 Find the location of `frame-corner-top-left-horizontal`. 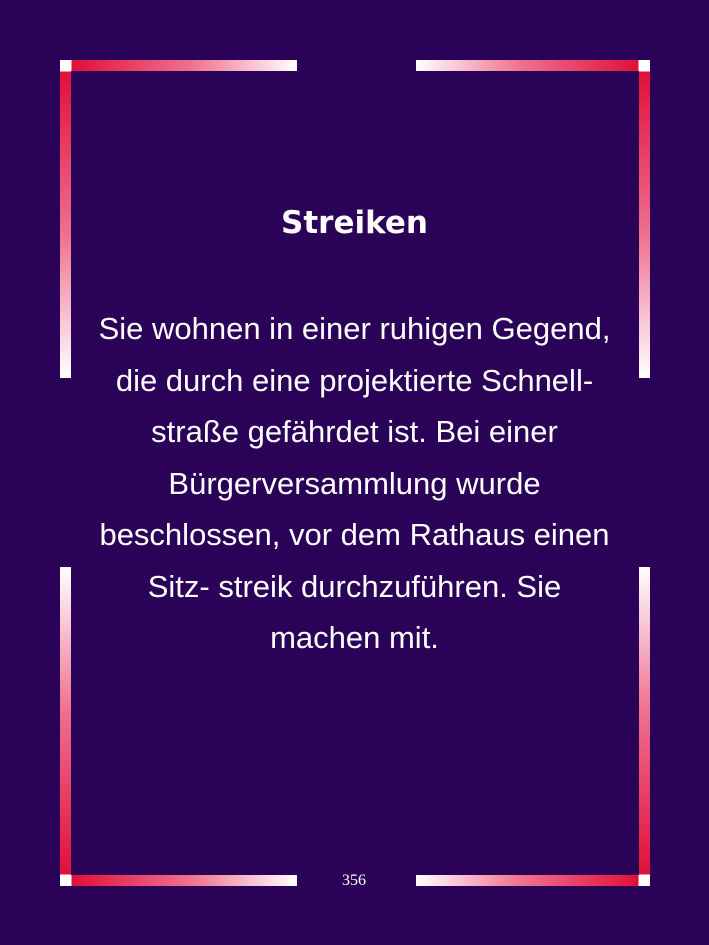

frame-corner-top-left-horizontal is located at coordinates (178, 65).